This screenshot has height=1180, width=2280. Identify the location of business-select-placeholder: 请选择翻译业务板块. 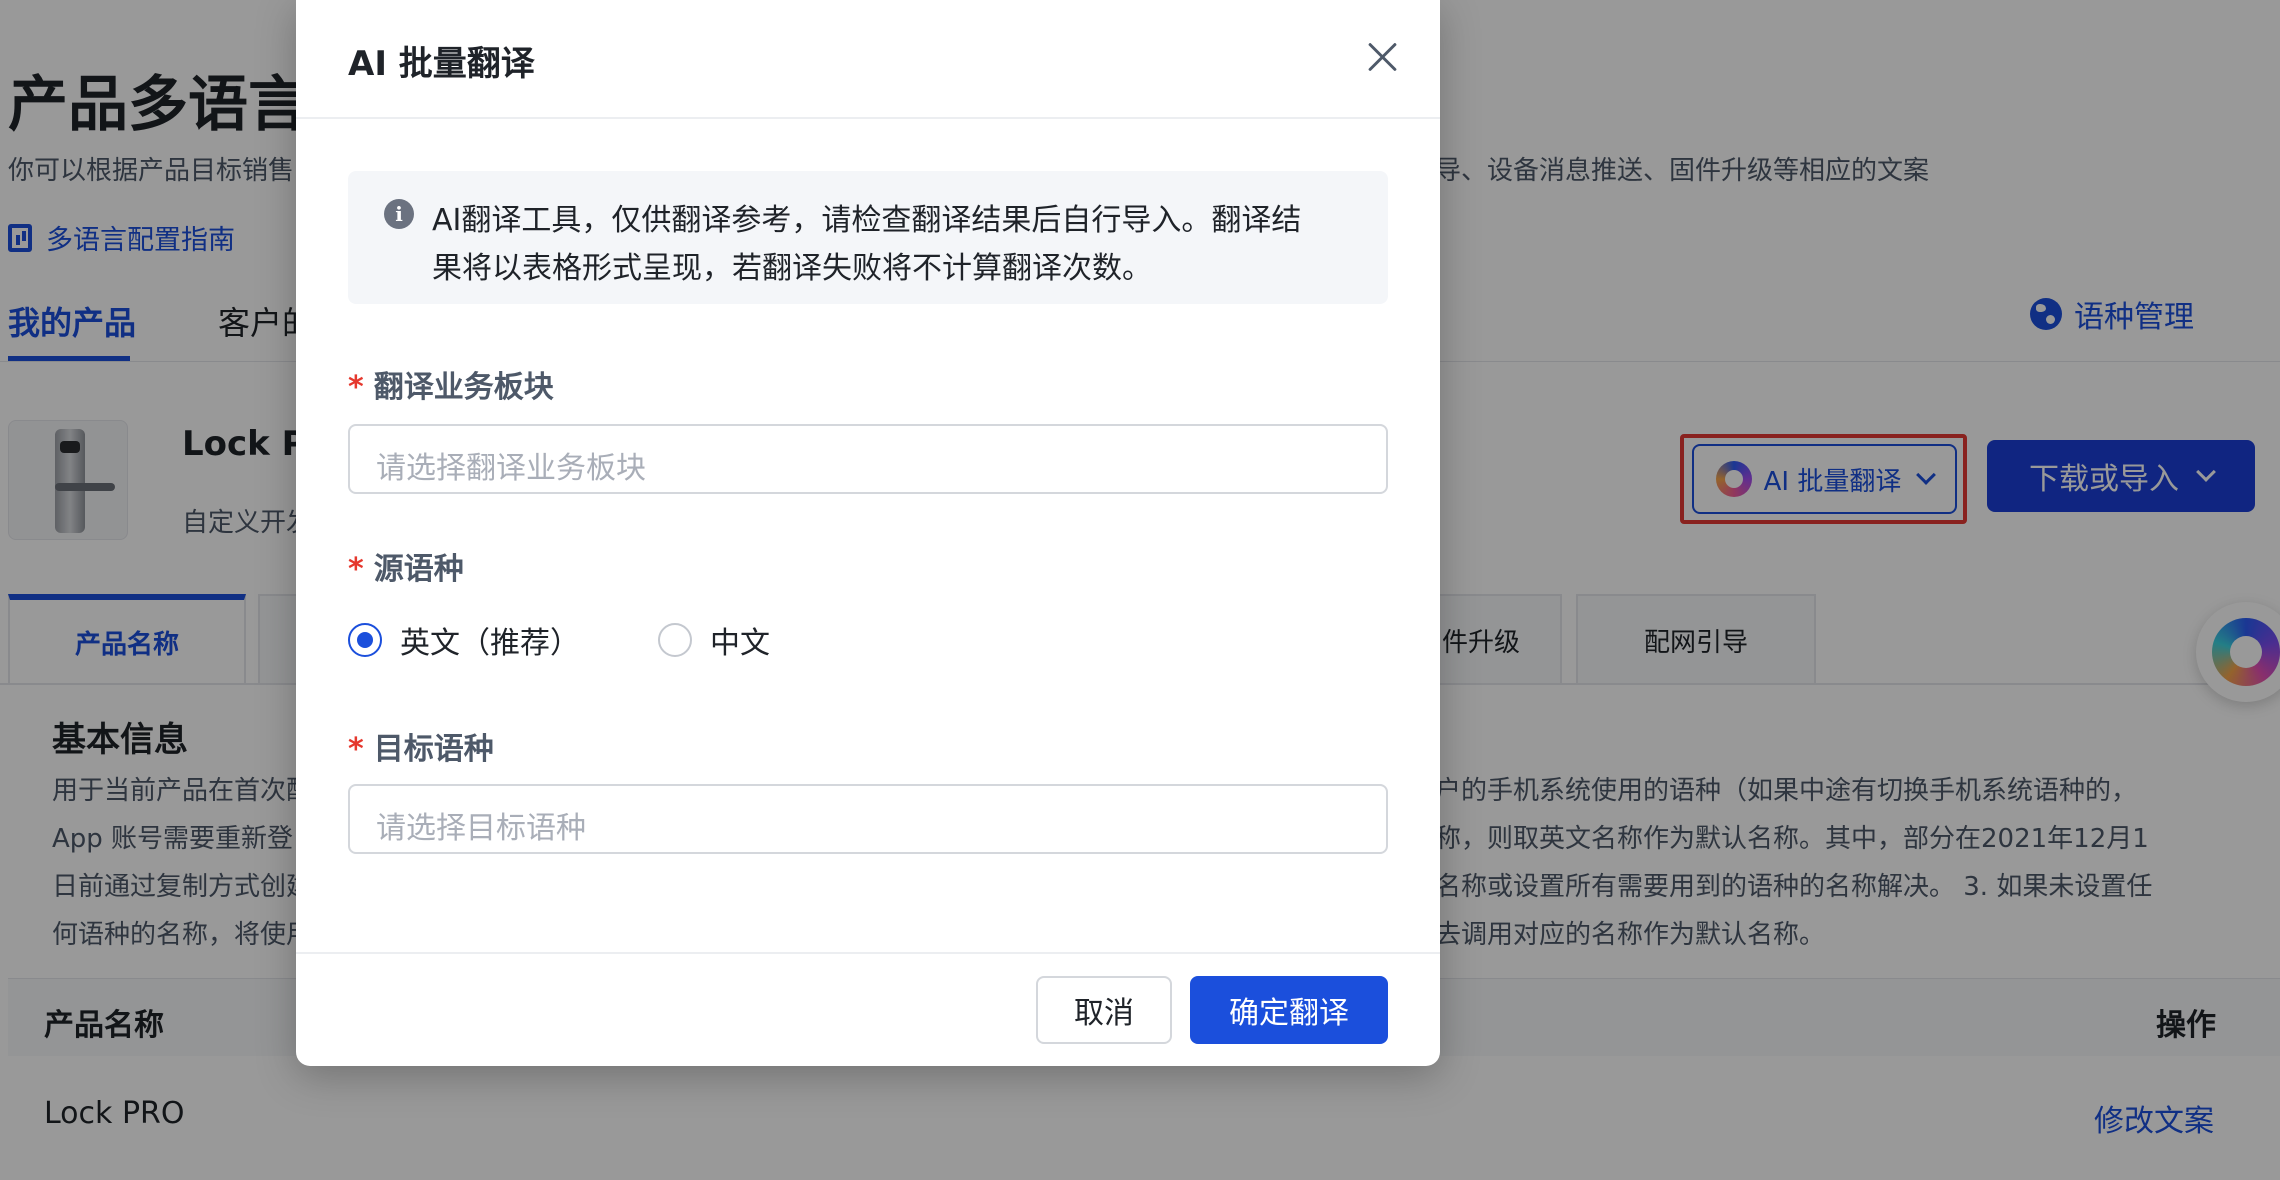
(511, 468).